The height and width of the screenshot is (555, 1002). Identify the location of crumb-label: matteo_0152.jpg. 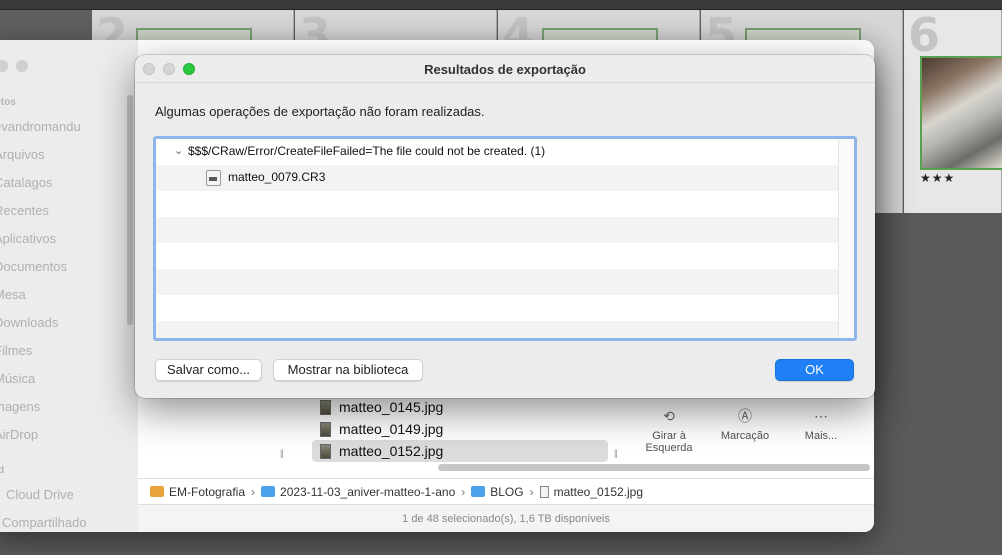
(598, 491).